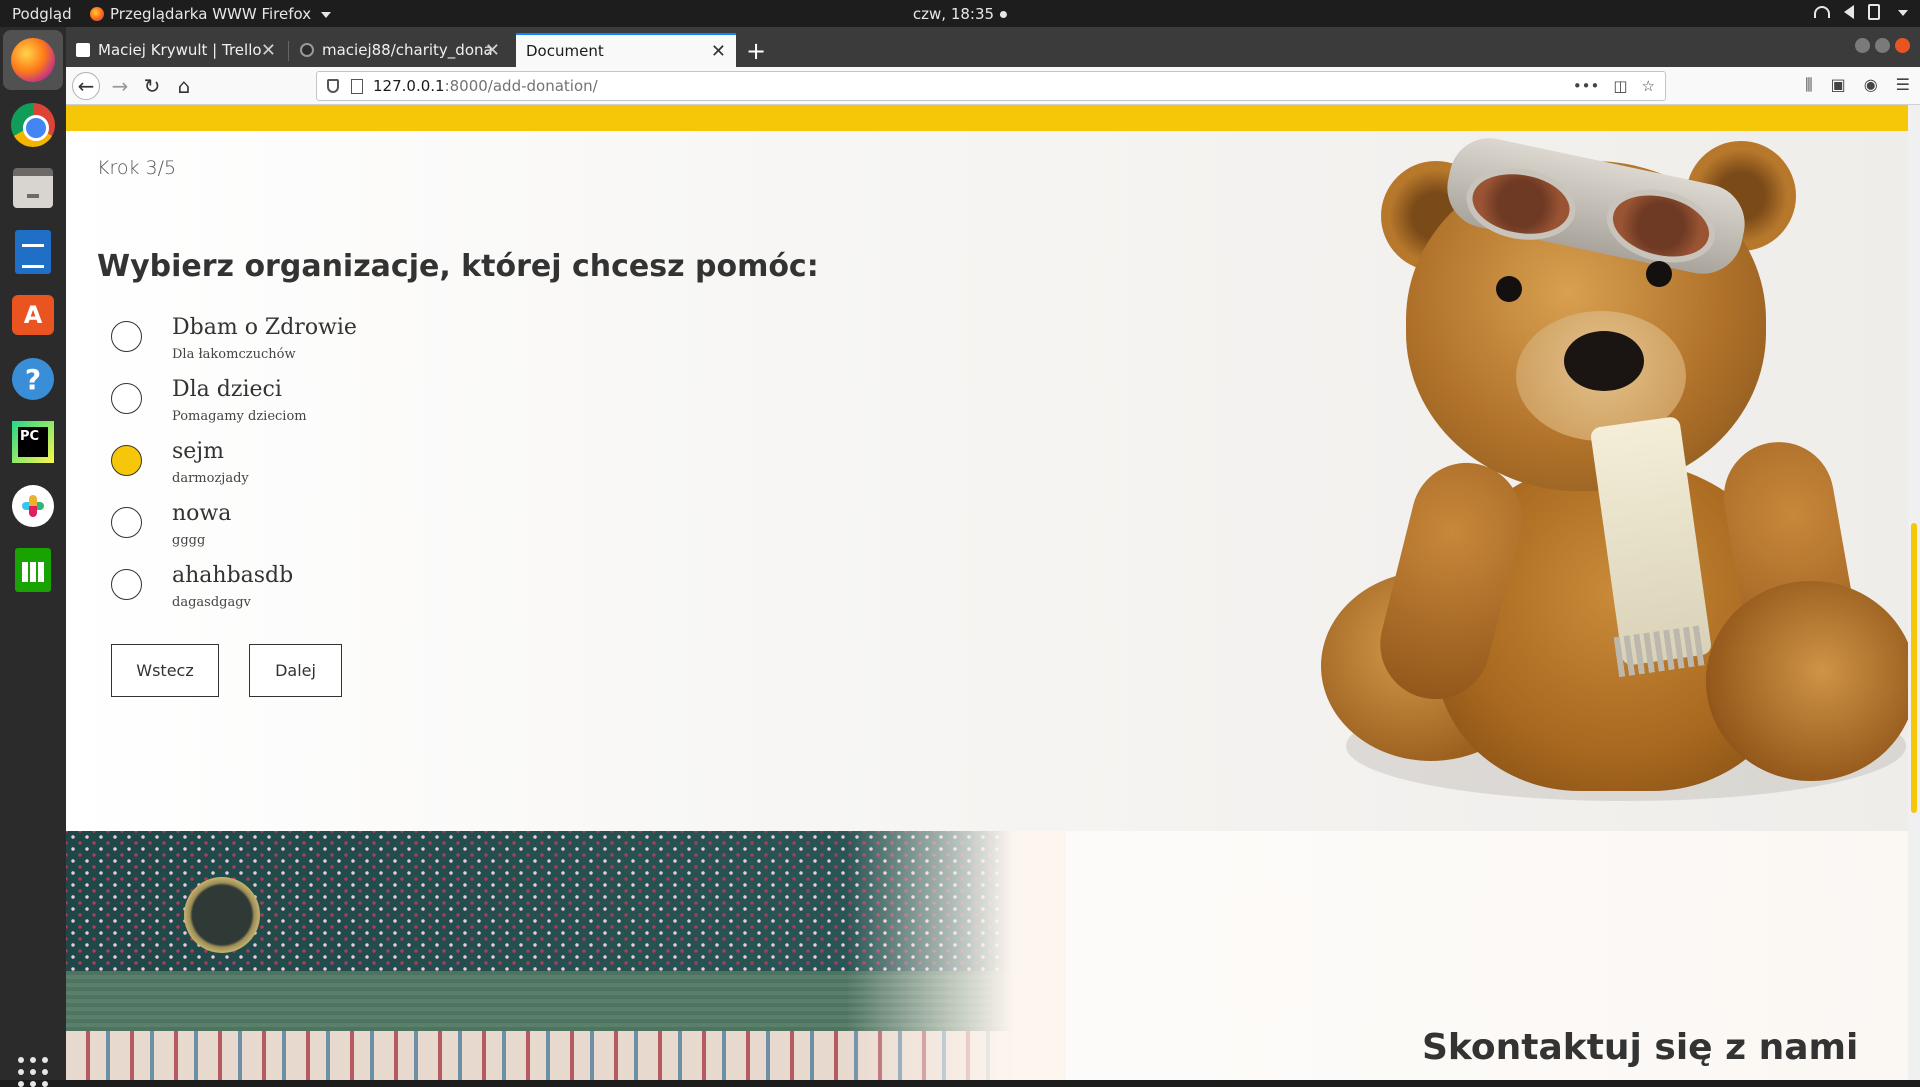  What do you see at coordinates (83, 50) in the screenshot?
I see `trello-icon` at bounding box center [83, 50].